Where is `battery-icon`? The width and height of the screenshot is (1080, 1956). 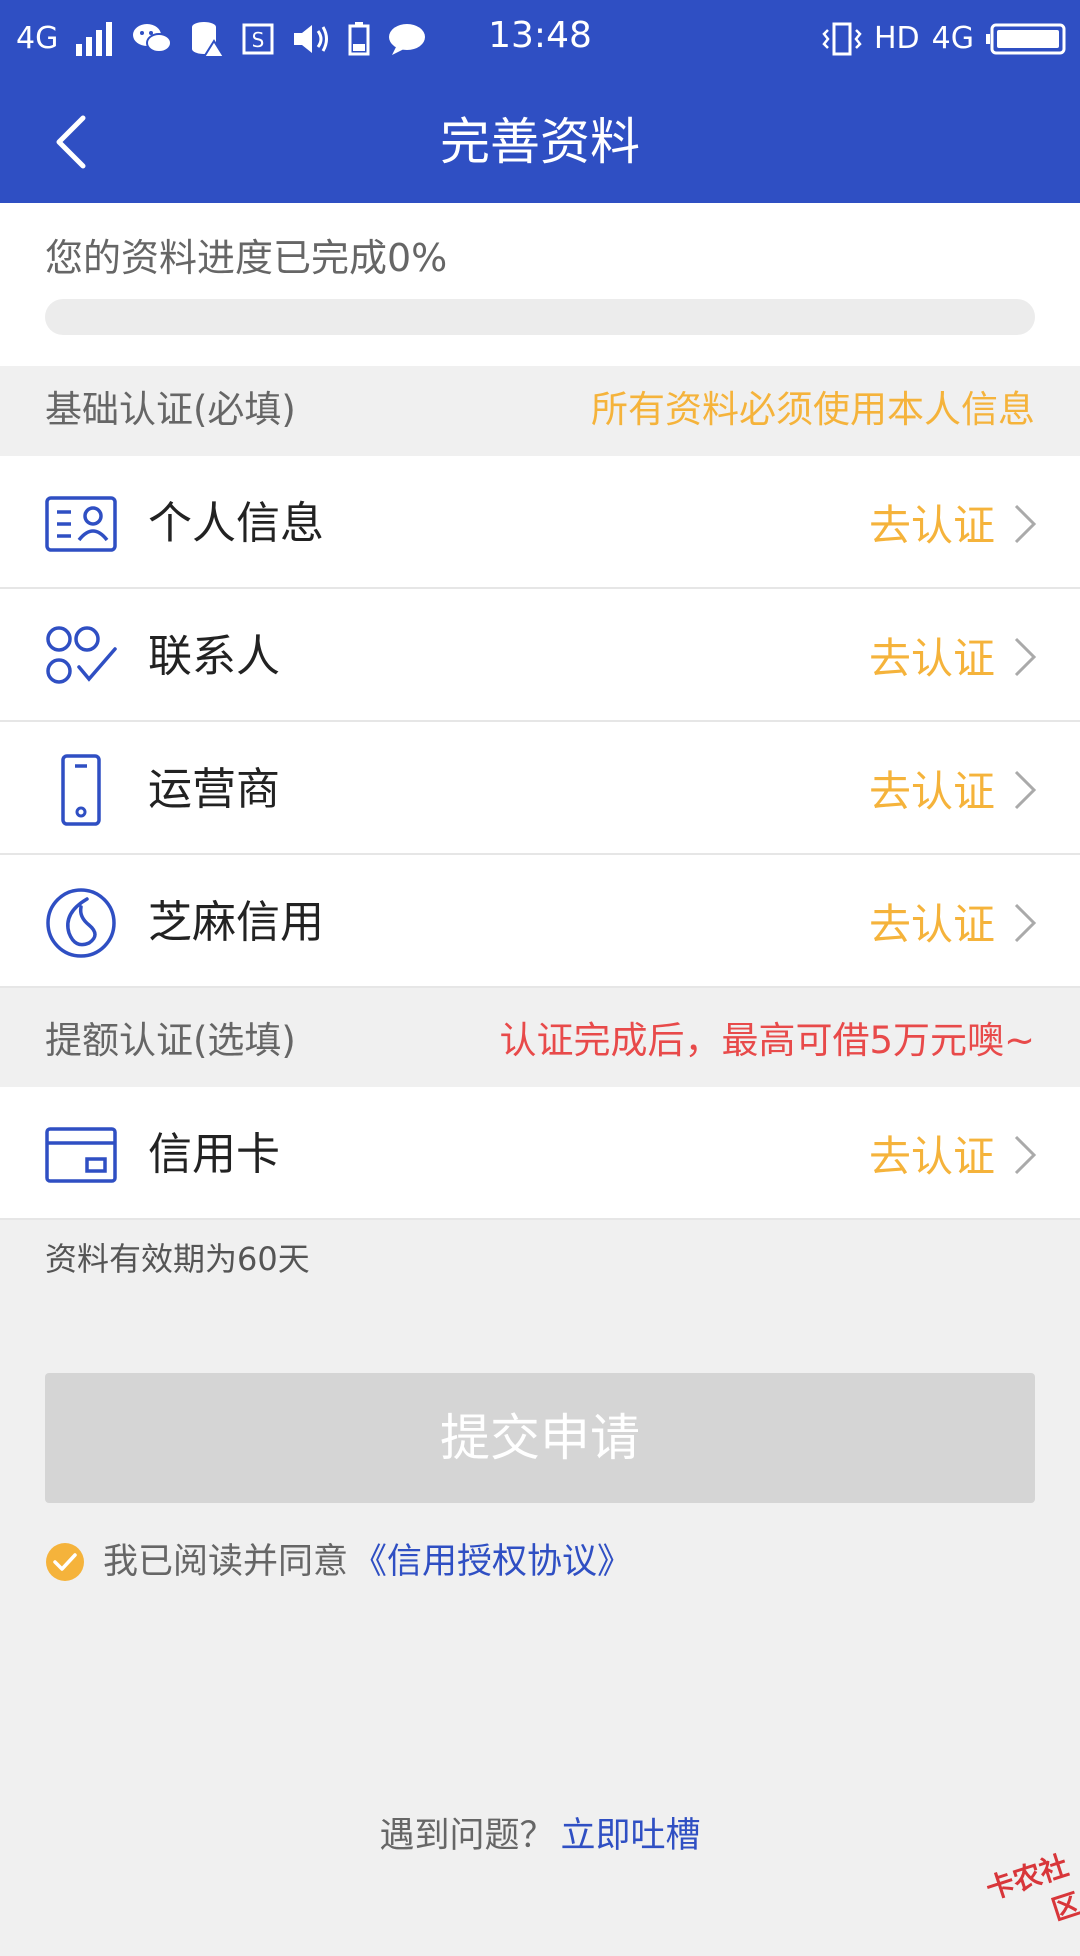 battery-icon is located at coordinates (1026, 39).